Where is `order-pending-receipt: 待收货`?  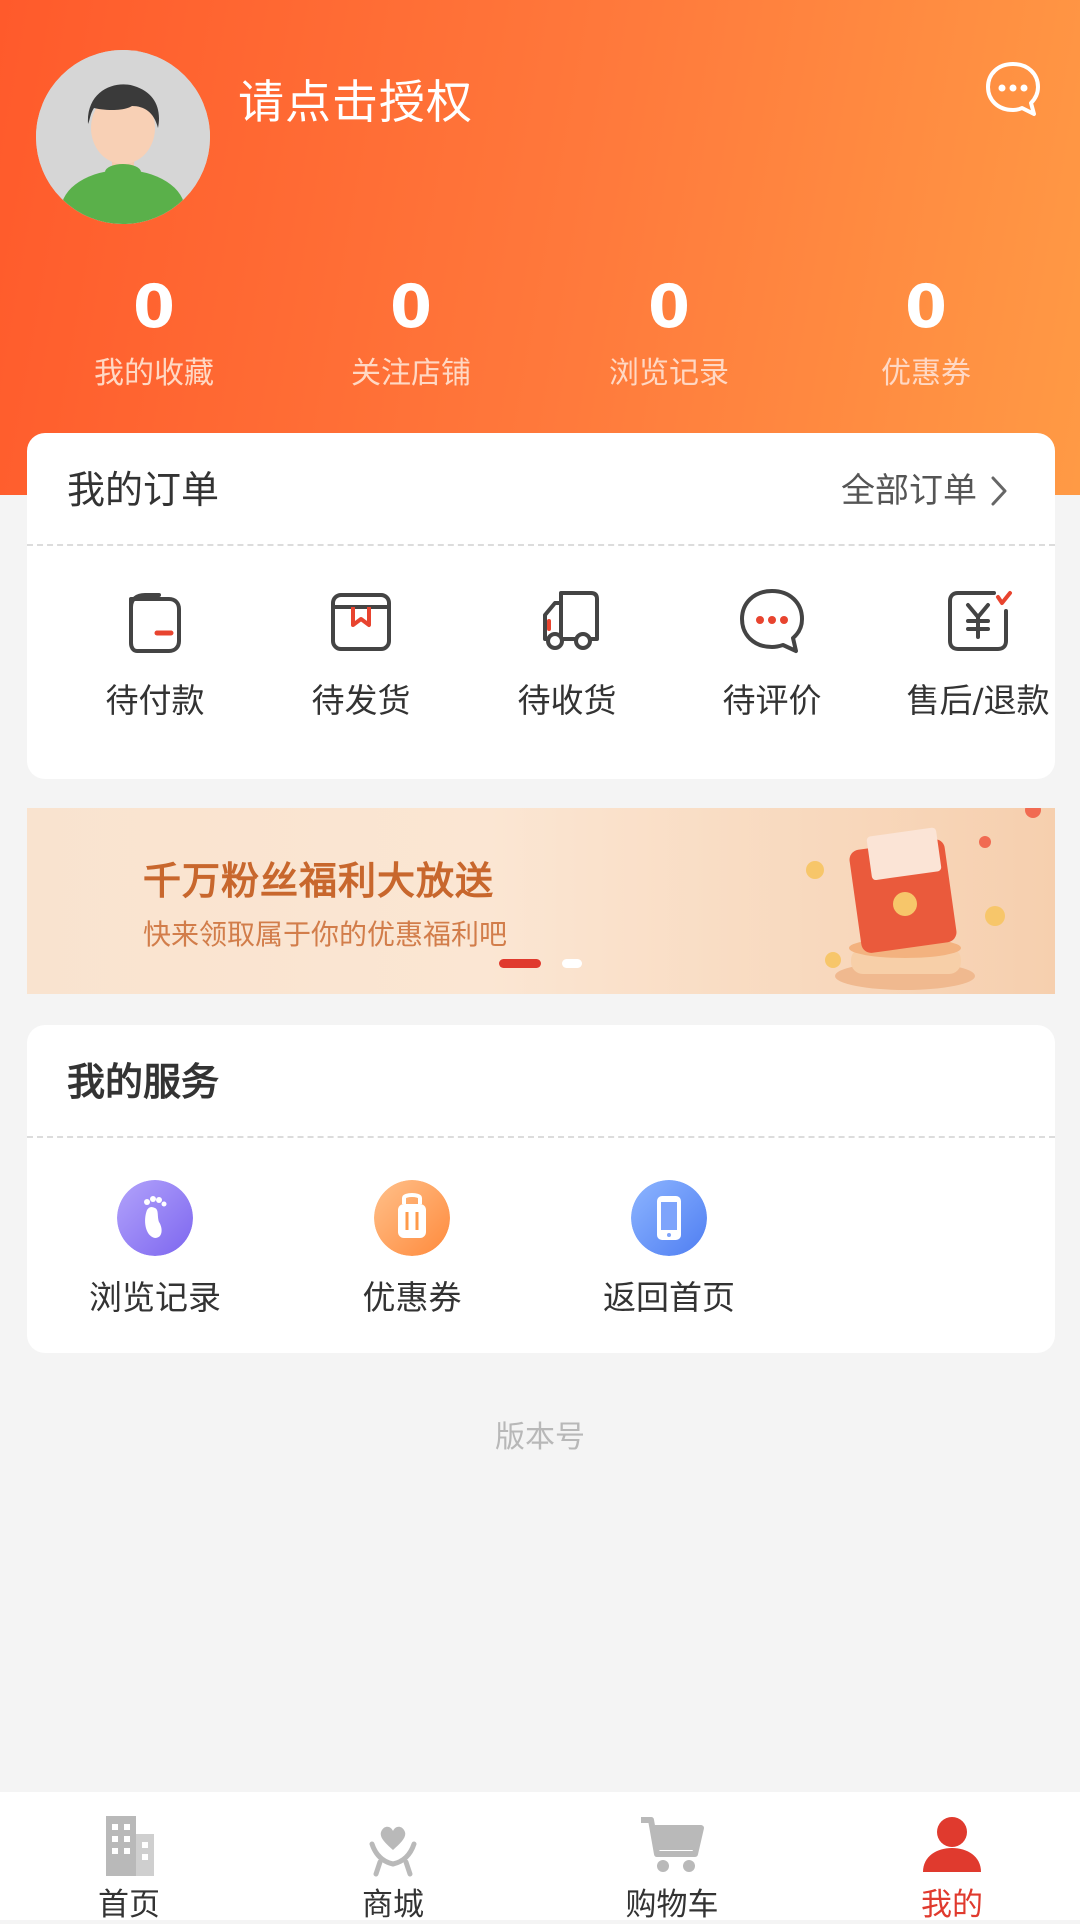 order-pending-receipt: 待收货 is located at coordinates (567, 654).